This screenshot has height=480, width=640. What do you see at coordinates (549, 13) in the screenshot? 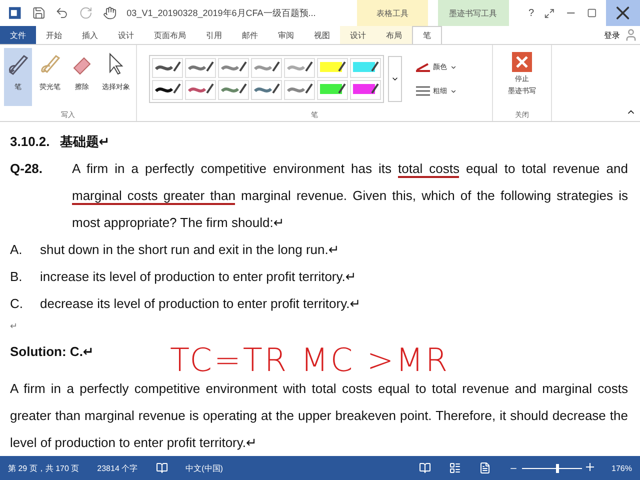
I see `ribbon-display-icon` at bounding box center [549, 13].